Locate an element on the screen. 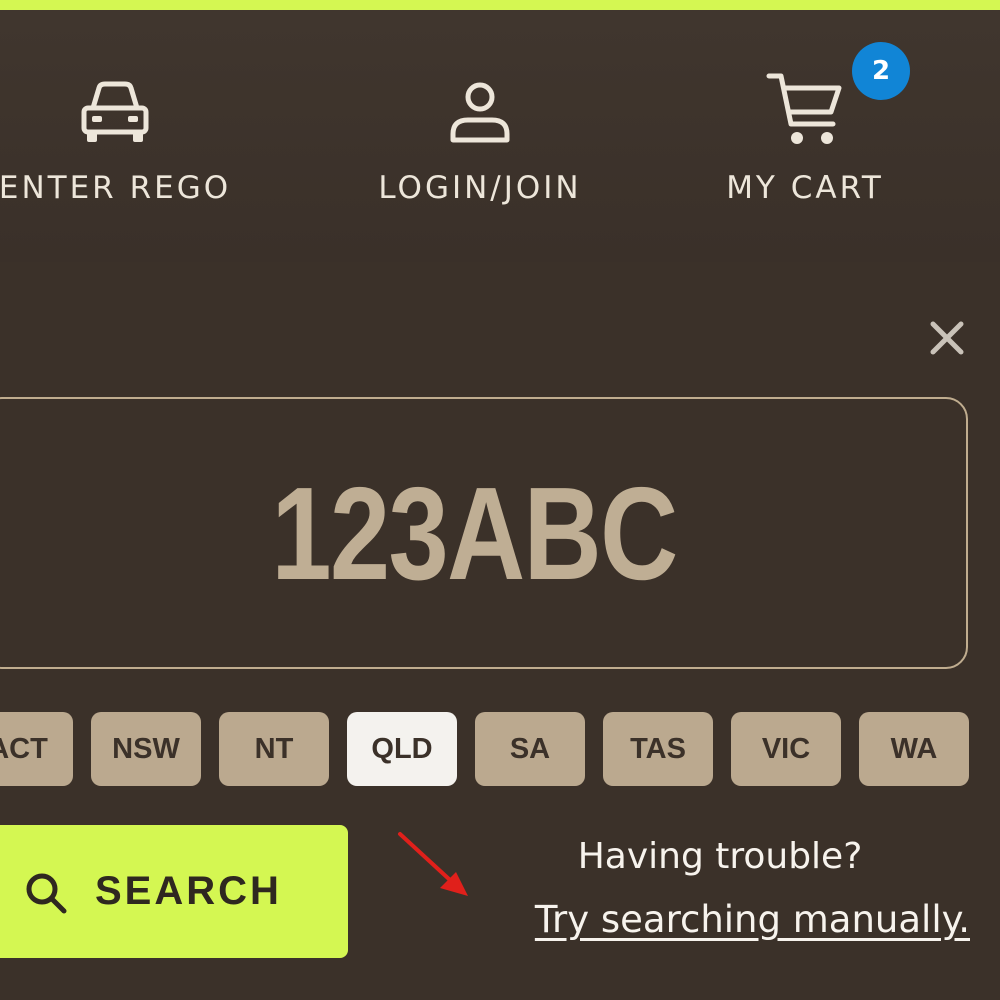 The image size is (1000, 1000). nav-enter-rego: ENTER REGO is located at coordinates (125, 150).